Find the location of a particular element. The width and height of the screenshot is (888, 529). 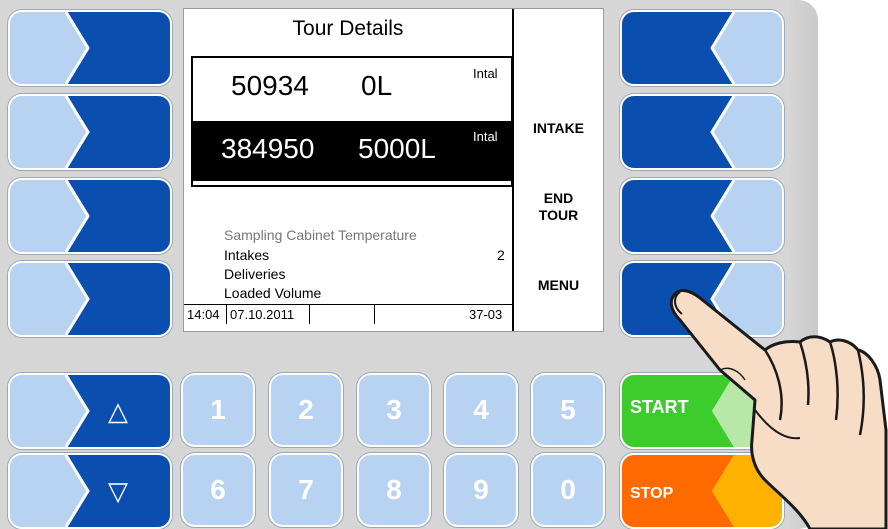

intakes-value: 2 is located at coordinates (501, 255).